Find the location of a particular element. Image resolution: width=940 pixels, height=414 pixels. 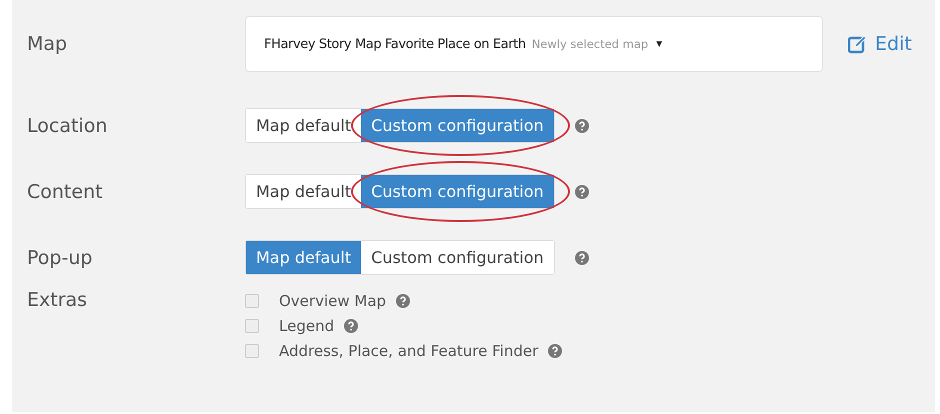

option-label: Address, Place, and Feature Finder is located at coordinates (408, 351).